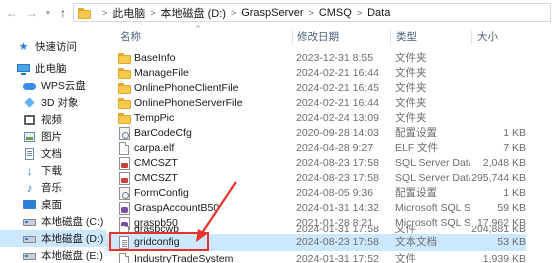 The height and width of the screenshot is (263, 554). I want to click on nav-item-pictures: 图片, so click(53, 136).